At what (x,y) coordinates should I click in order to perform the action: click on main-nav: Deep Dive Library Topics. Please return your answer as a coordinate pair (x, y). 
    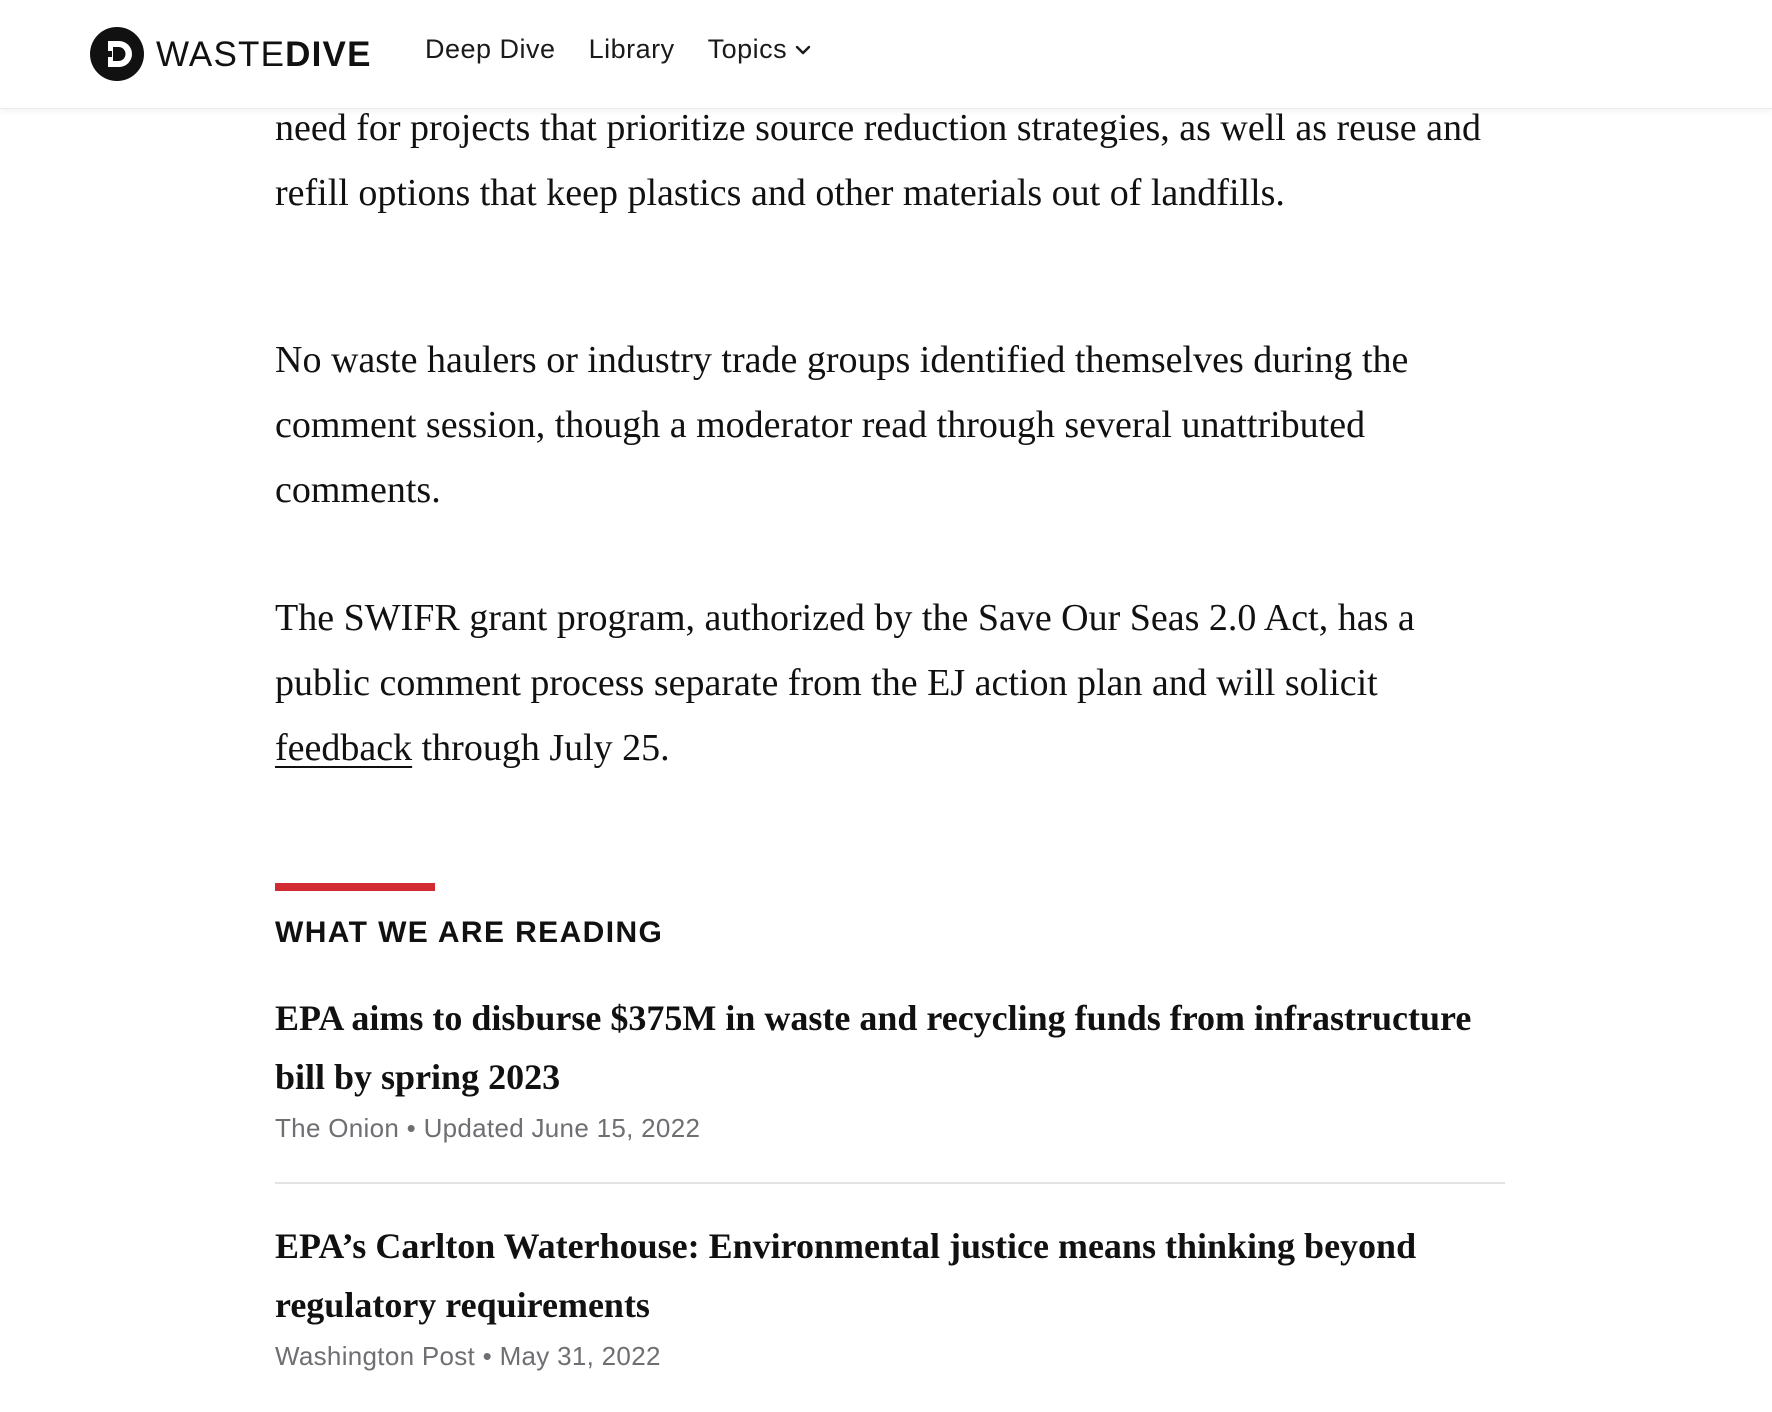
    Looking at the image, I should click on (634, 49).